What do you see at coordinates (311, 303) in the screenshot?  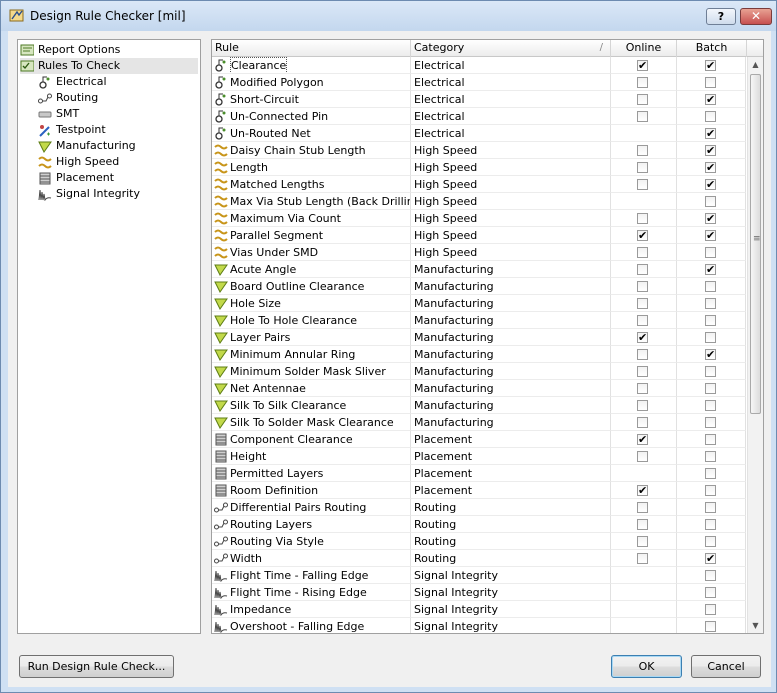 I see `rule-cell: Hole Size` at bounding box center [311, 303].